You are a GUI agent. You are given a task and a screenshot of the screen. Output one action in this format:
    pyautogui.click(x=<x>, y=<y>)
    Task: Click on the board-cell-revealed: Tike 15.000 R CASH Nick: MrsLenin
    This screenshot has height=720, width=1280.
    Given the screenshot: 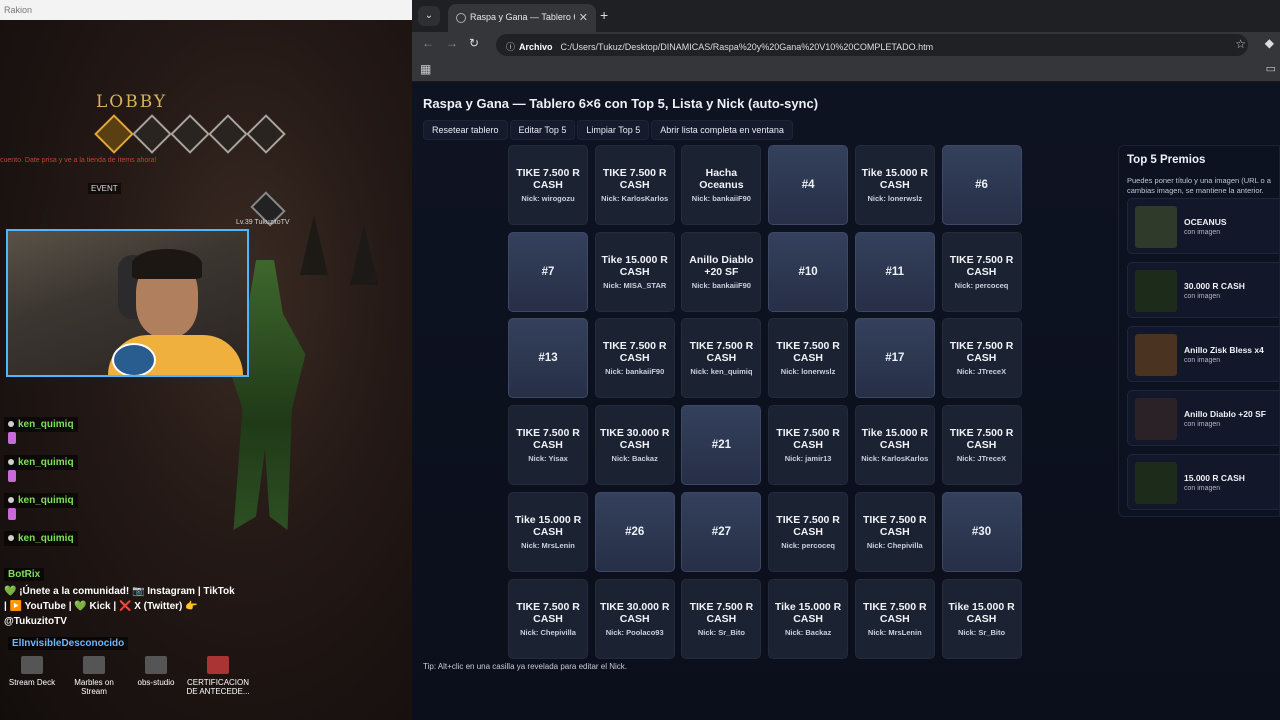 What is the action you would take?
    pyautogui.click(x=548, y=531)
    